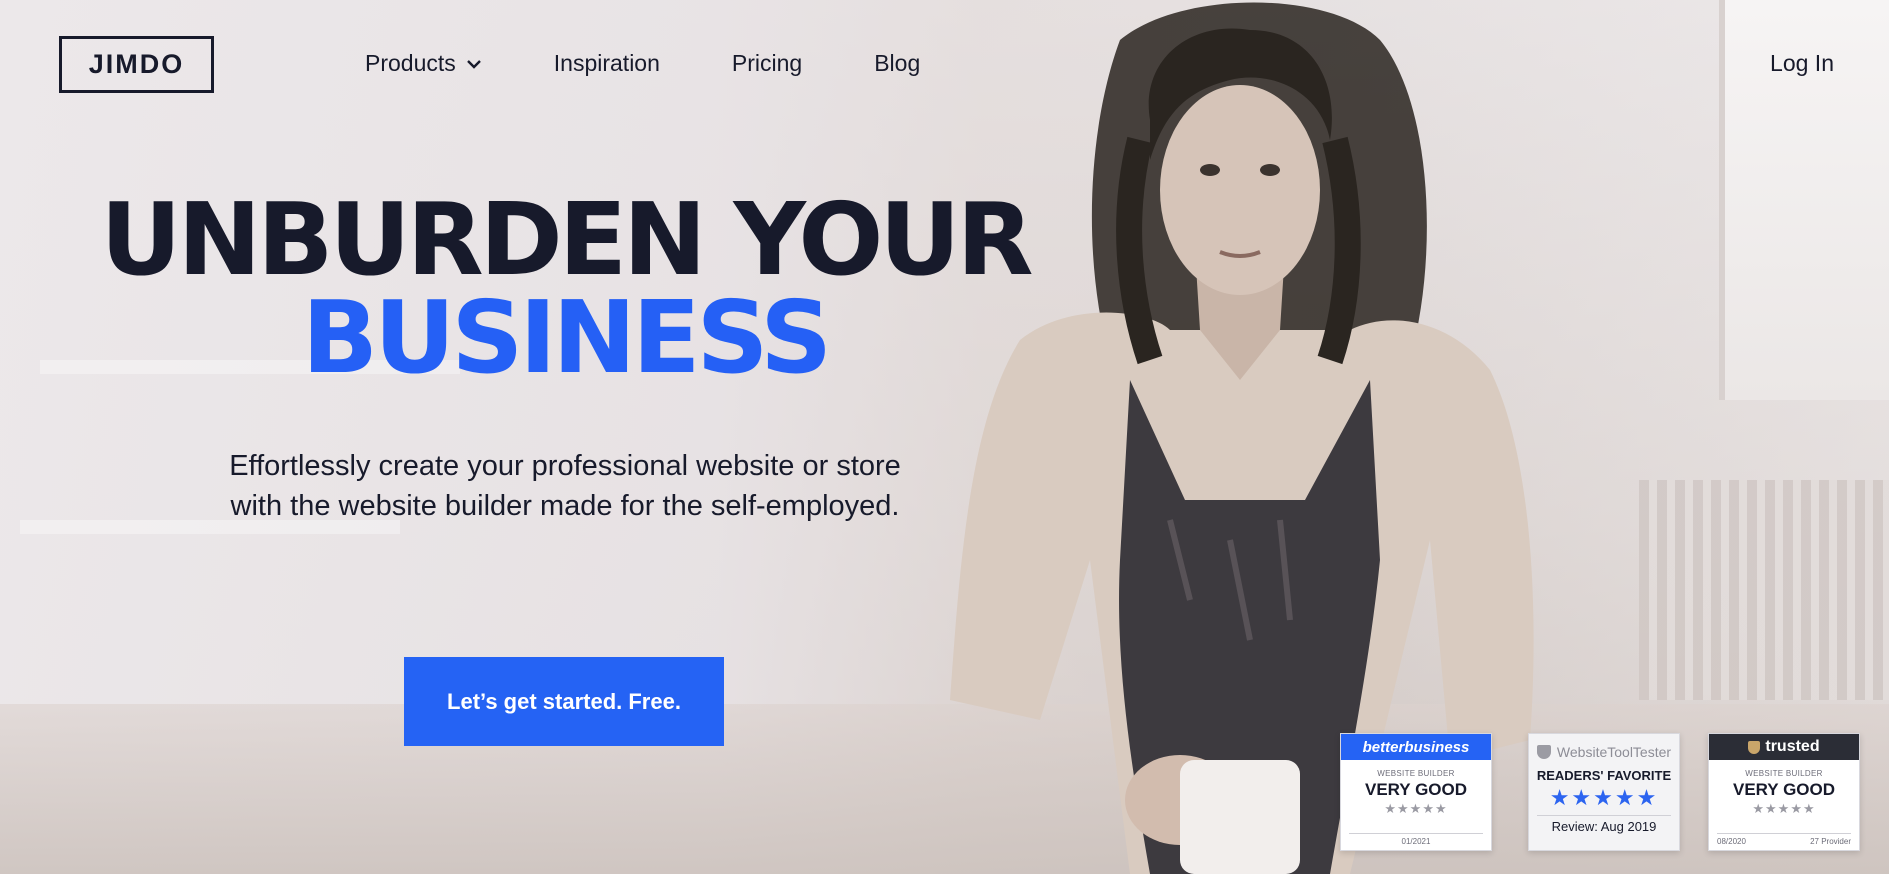 The height and width of the screenshot is (874, 1889). Describe the element at coordinates (1614, 752) in the screenshot. I see `badge-brand: WebsiteToolTester` at that location.